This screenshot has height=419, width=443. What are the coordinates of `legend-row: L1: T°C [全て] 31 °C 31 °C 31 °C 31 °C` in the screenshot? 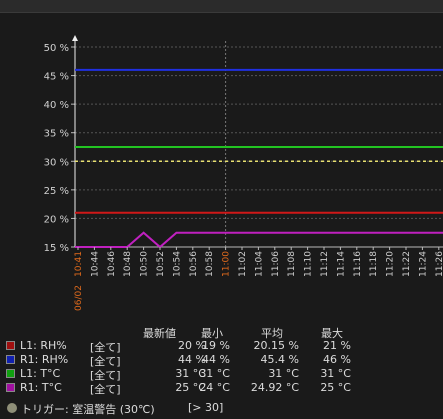 It's located at (221, 374).